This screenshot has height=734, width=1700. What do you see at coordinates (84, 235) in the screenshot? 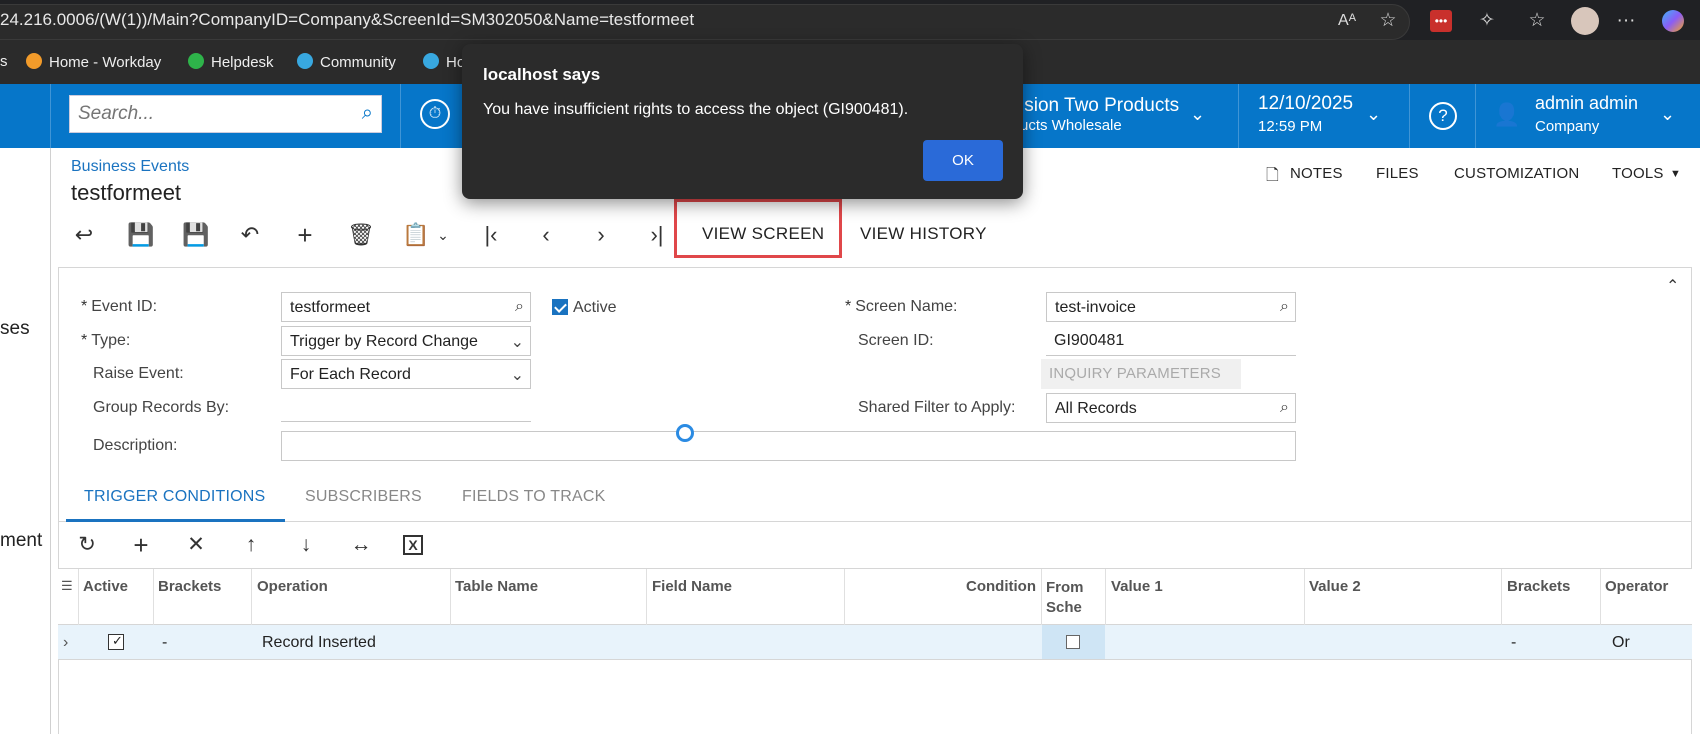
I see `back-icon: ↩` at bounding box center [84, 235].